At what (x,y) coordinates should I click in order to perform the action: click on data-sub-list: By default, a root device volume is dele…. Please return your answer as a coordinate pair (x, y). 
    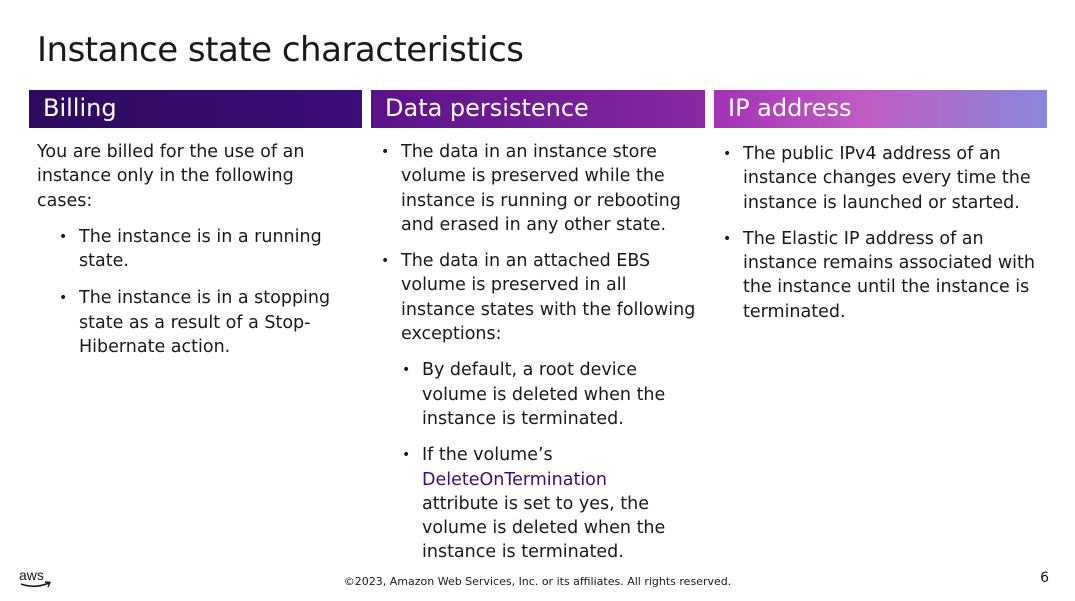
    Looking at the image, I should click on (551, 461).